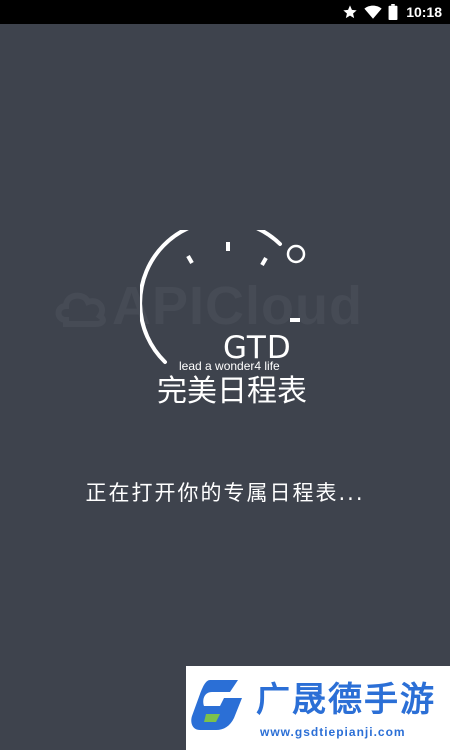 The height and width of the screenshot is (750, 450). I want to click on brand-url: www.gsdtiepianji.com, so click(333, 732).